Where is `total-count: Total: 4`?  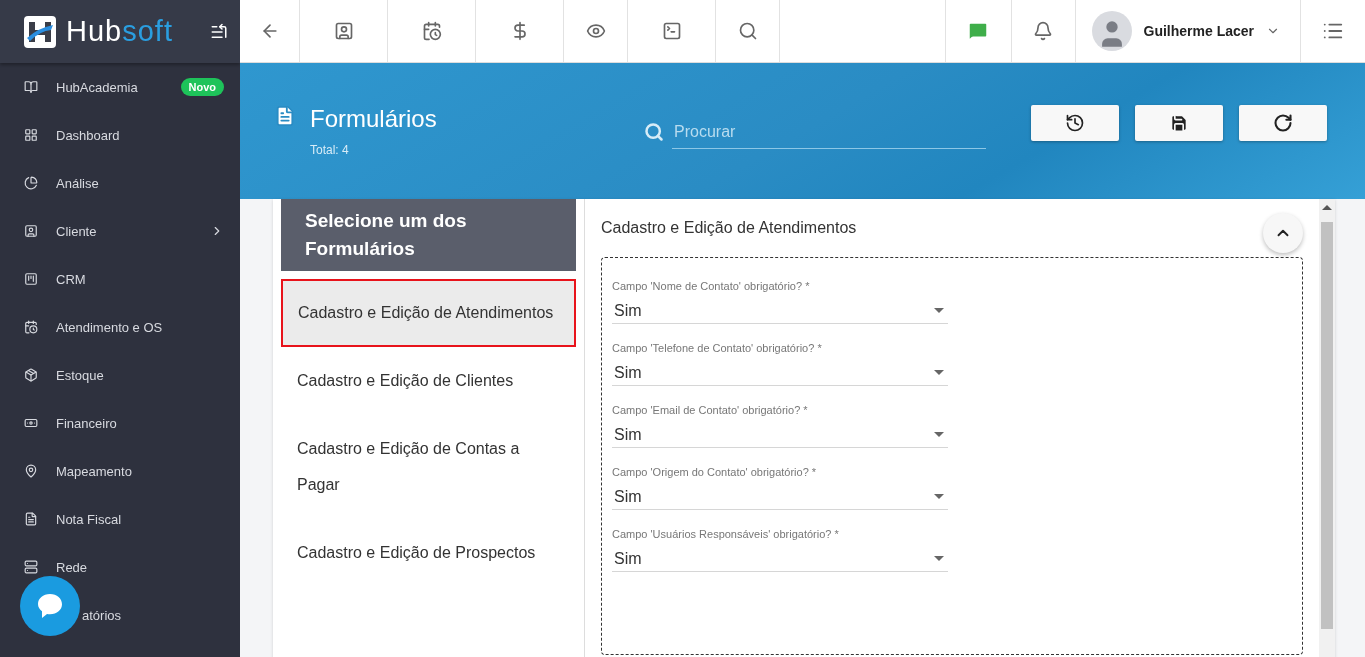
total-count: Total: 4 is located at coordinates (330, 150).